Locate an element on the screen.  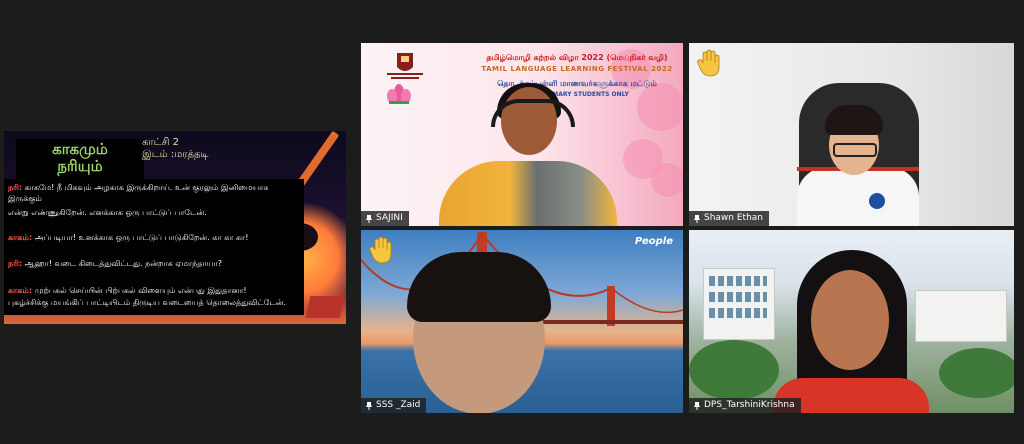
participant-name-tag: Shawn Ethan is located at coordinates (729, 218).